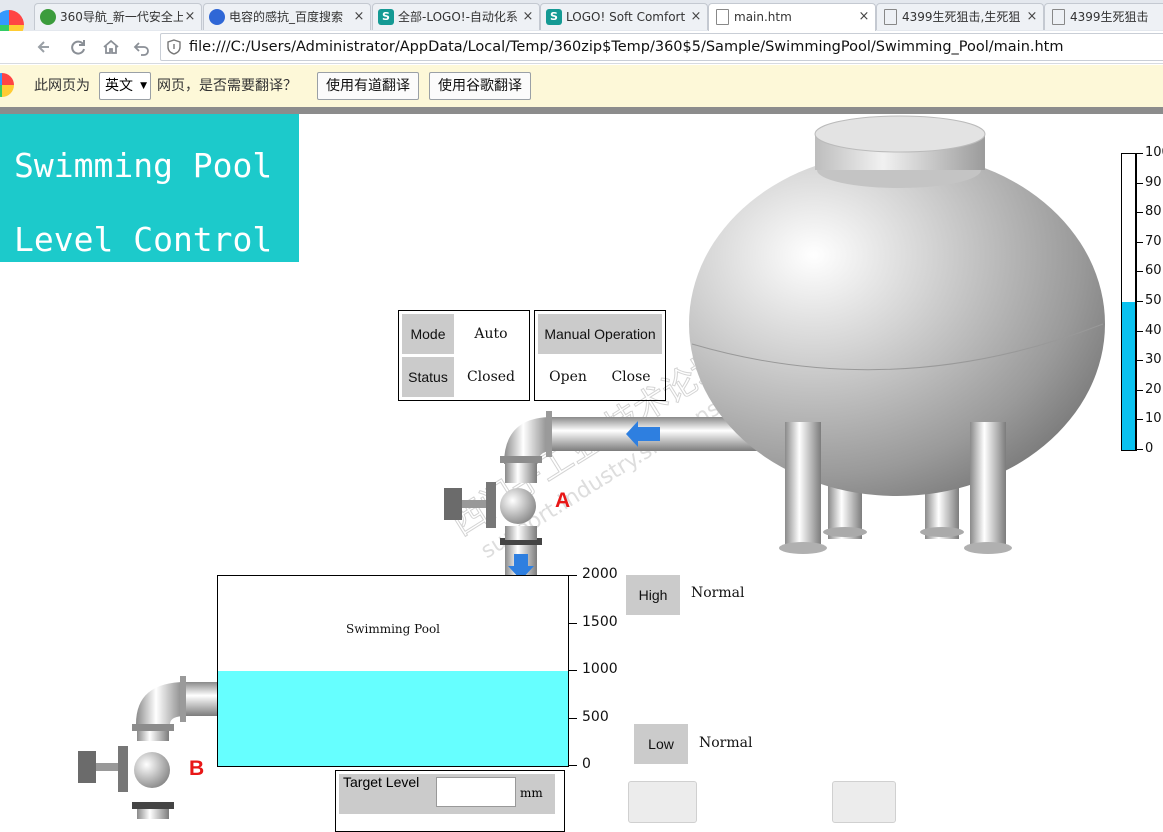  What do you see at coordinates (125, 86) in the screenshot?
I see `language-select: 英文 ▼` at bounding box center [125, 86].